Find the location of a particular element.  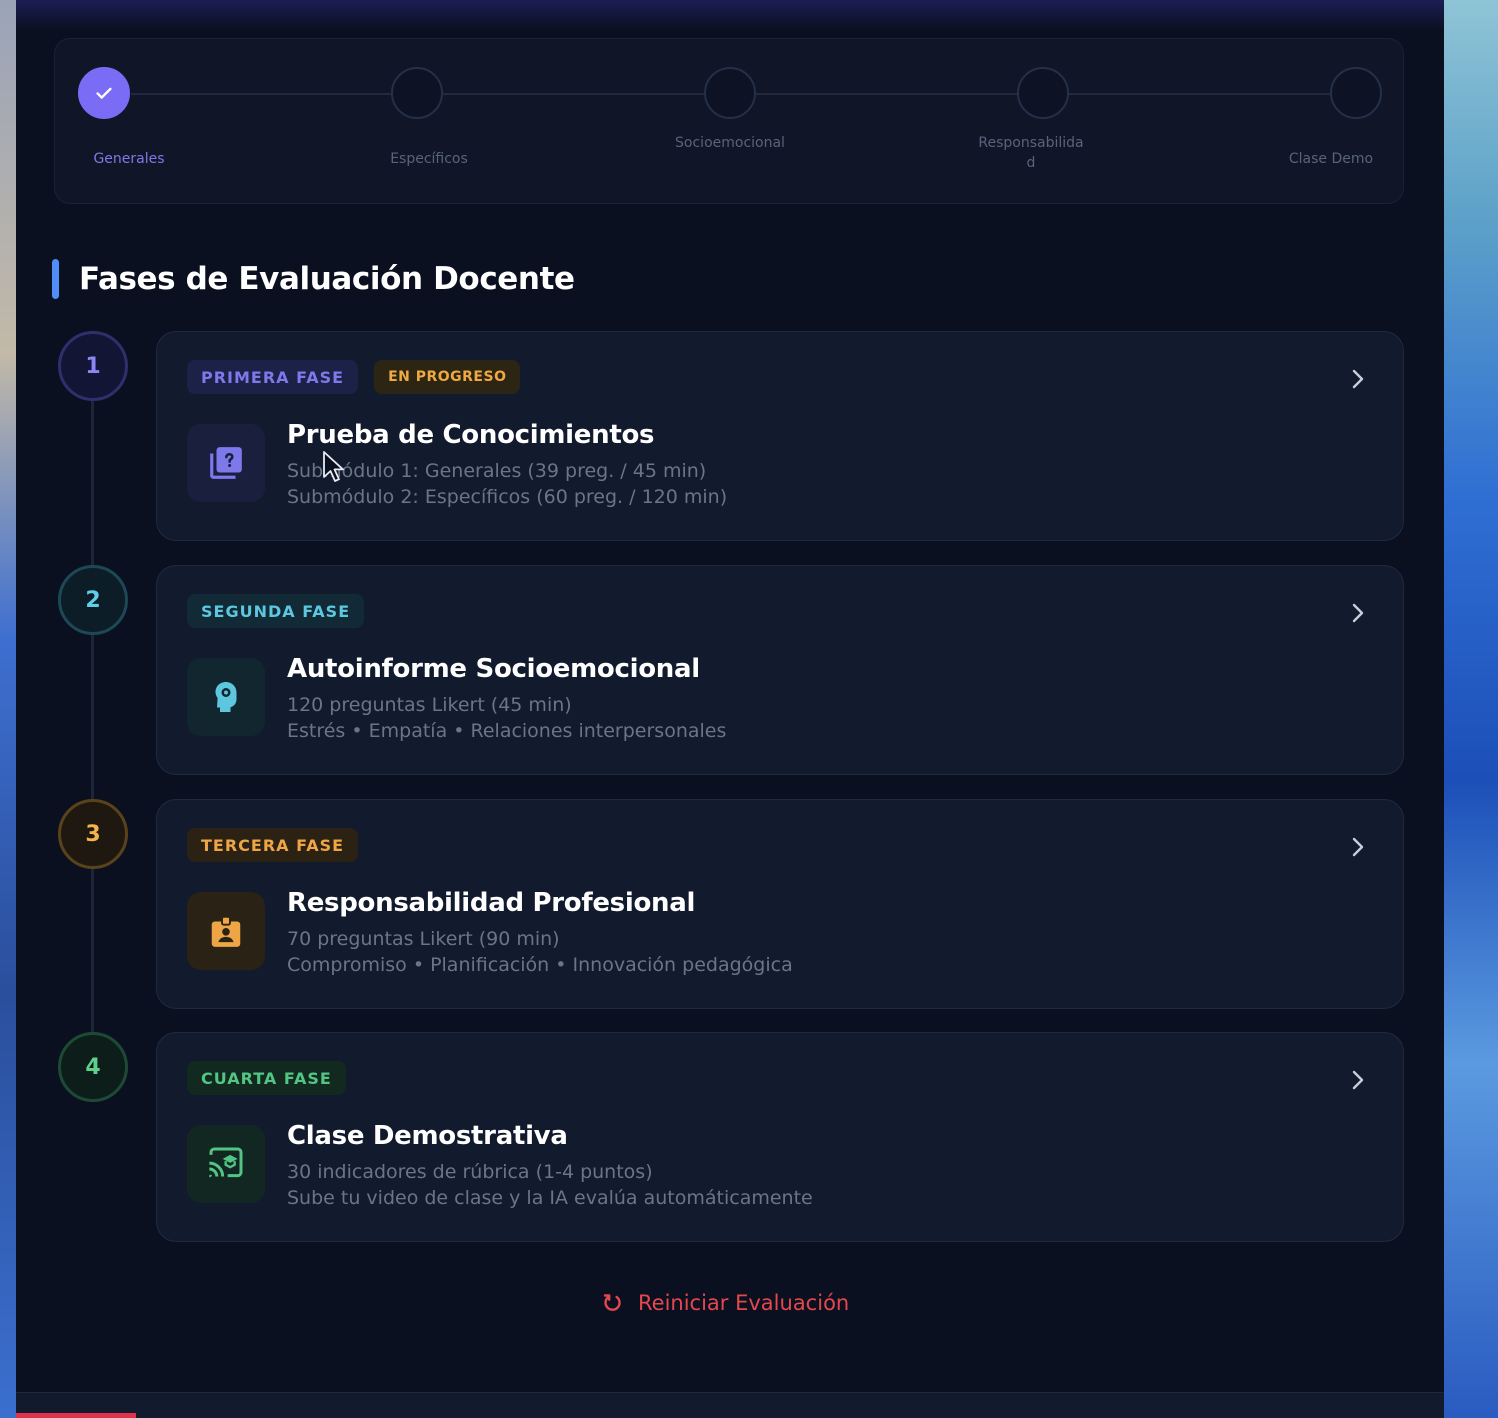

phase-title: Prueba de Conocimientos is located at coordinates (471, 435).